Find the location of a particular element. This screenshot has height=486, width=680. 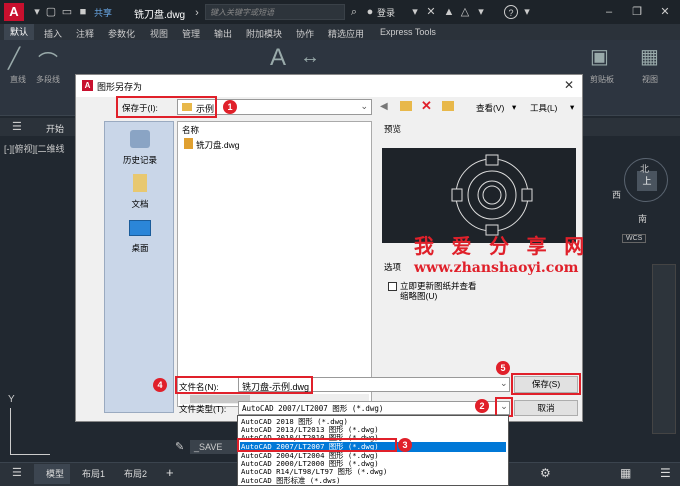

update-thumbnail-label: 立即更新图纸并查看缩略图(U) is located at coordinates (440, 291).